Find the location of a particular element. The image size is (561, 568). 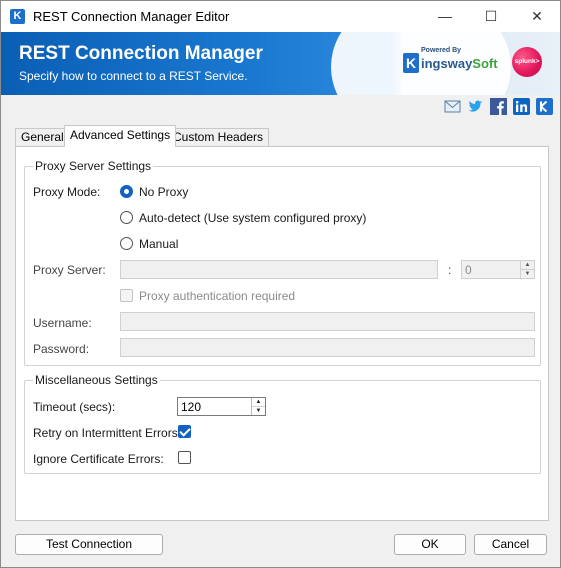

retry-checkbox is located at coordinates (184, 431).